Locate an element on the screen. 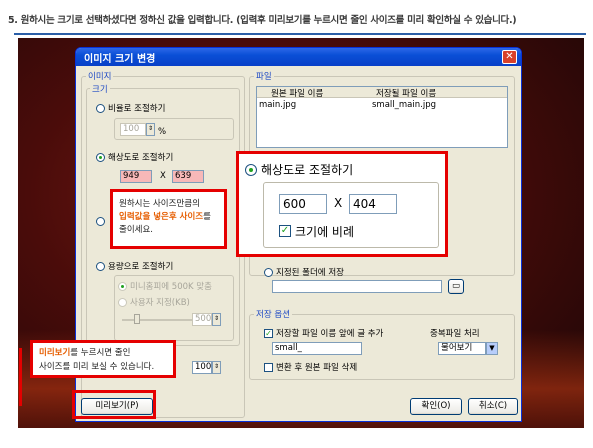 The height and width of the screenshot is (448, 593). tip-highlight: 입력값을 넣은후 사이즈 is located at coordinates (161, 217).